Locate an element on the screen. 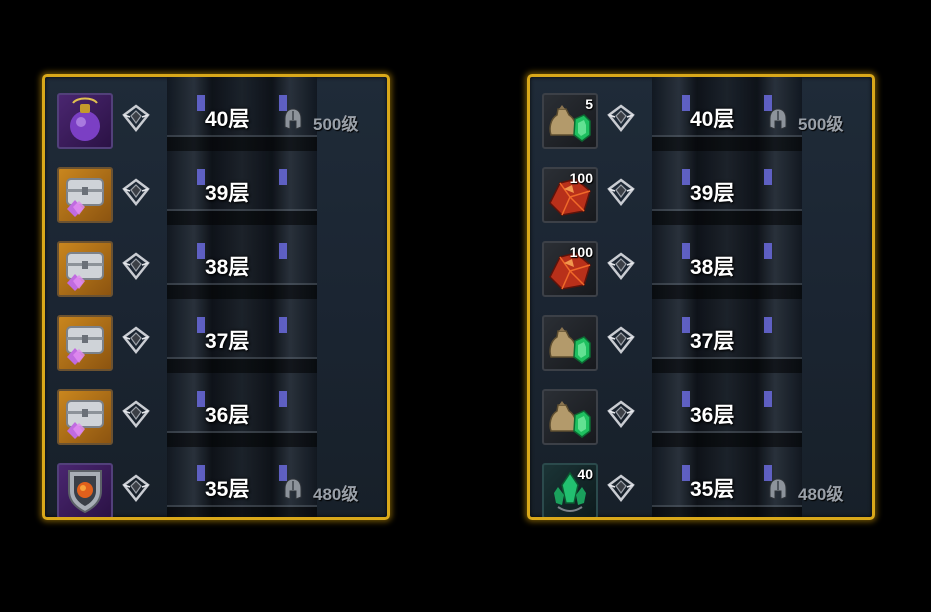 This screenshot has height=612, width=931. floor-row: 40层 500级 is located at coordinates (216, 118).